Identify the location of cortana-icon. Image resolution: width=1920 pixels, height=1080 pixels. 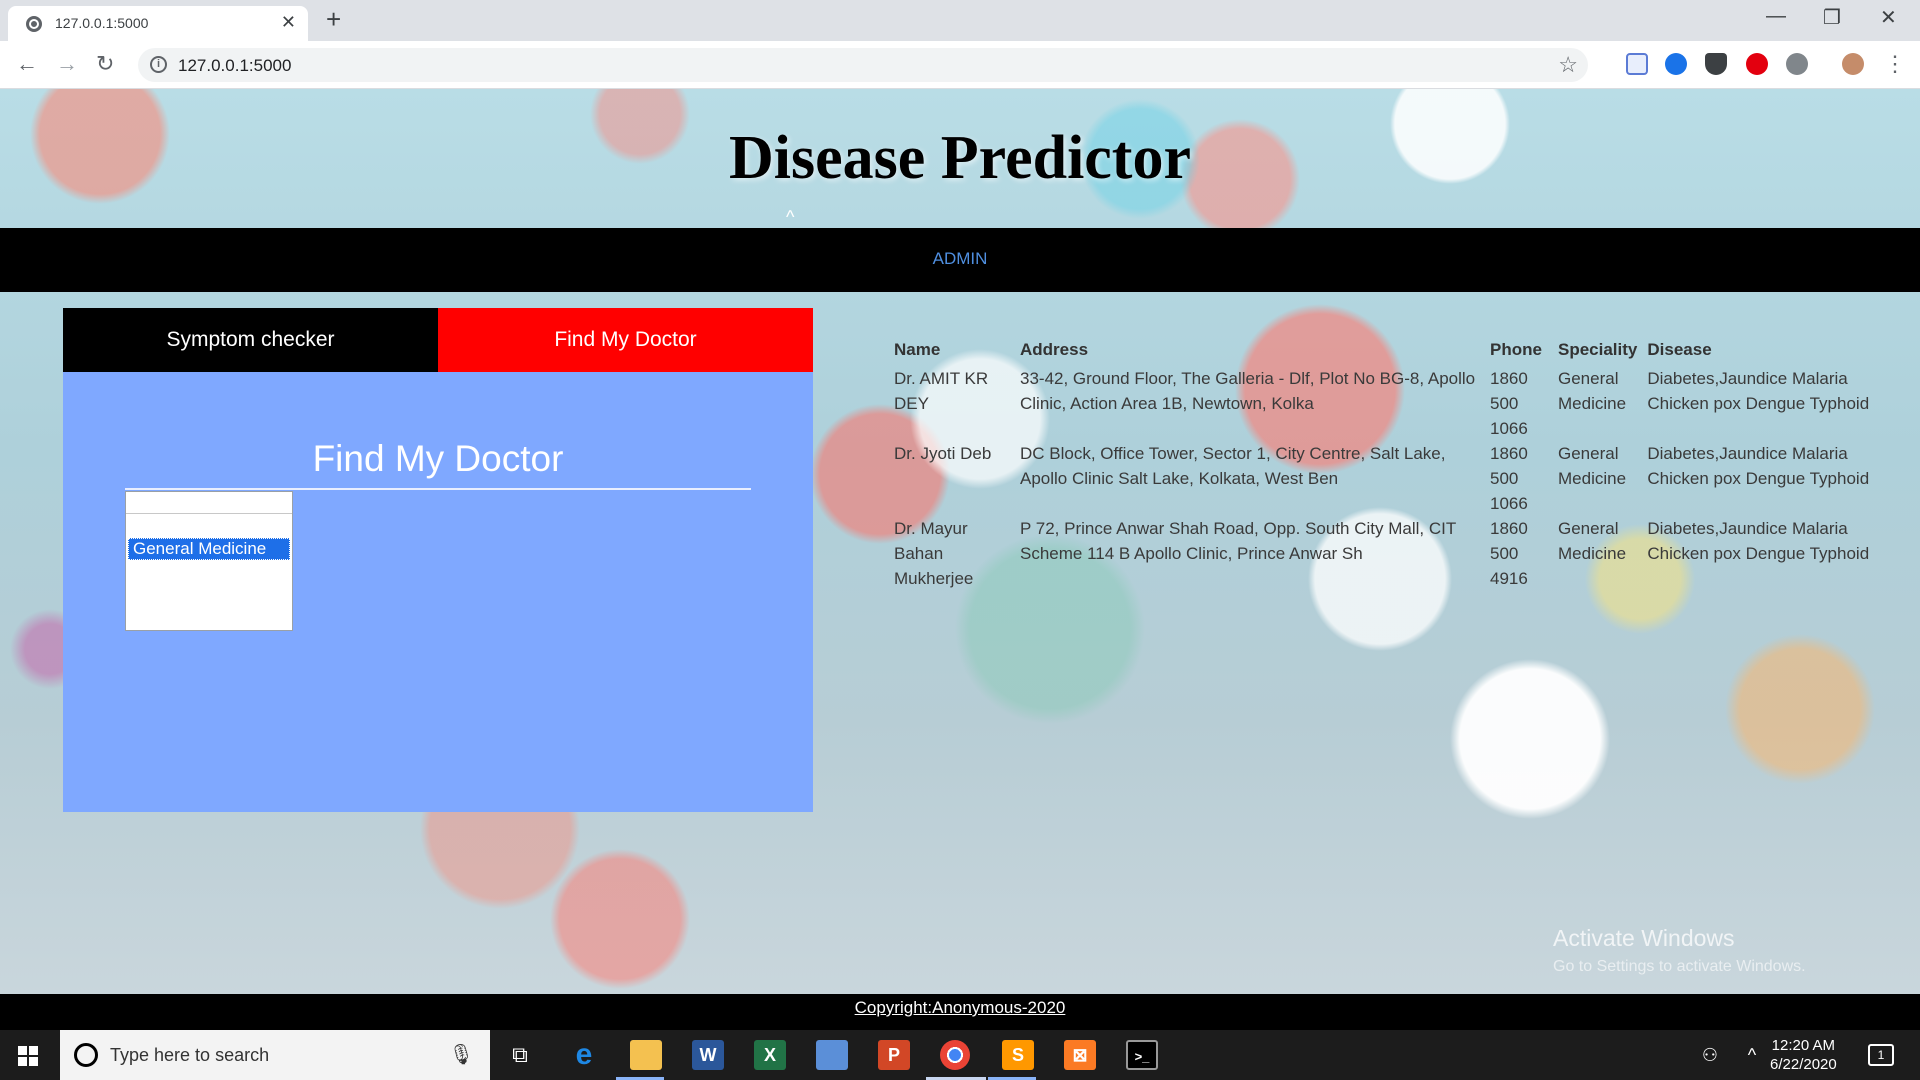
(86, 1055).